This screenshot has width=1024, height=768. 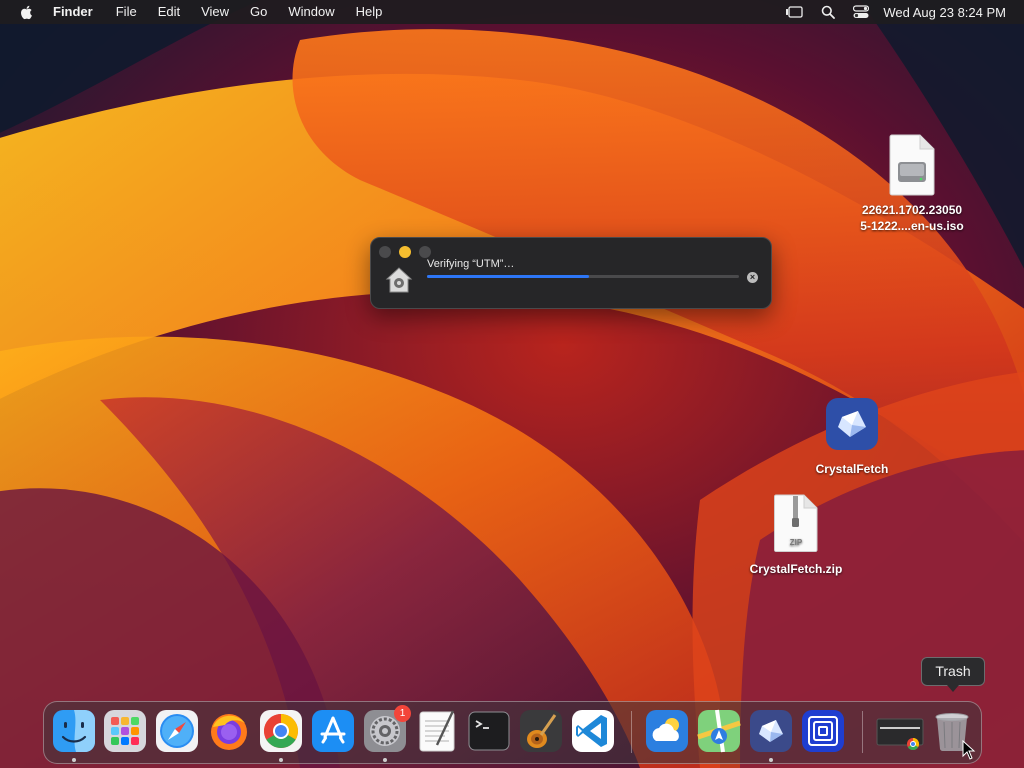 What do you see at coordinates (969, 750) in the screenshot?
I see `mouse-pointer-icon` at bounding box center [969, 750].